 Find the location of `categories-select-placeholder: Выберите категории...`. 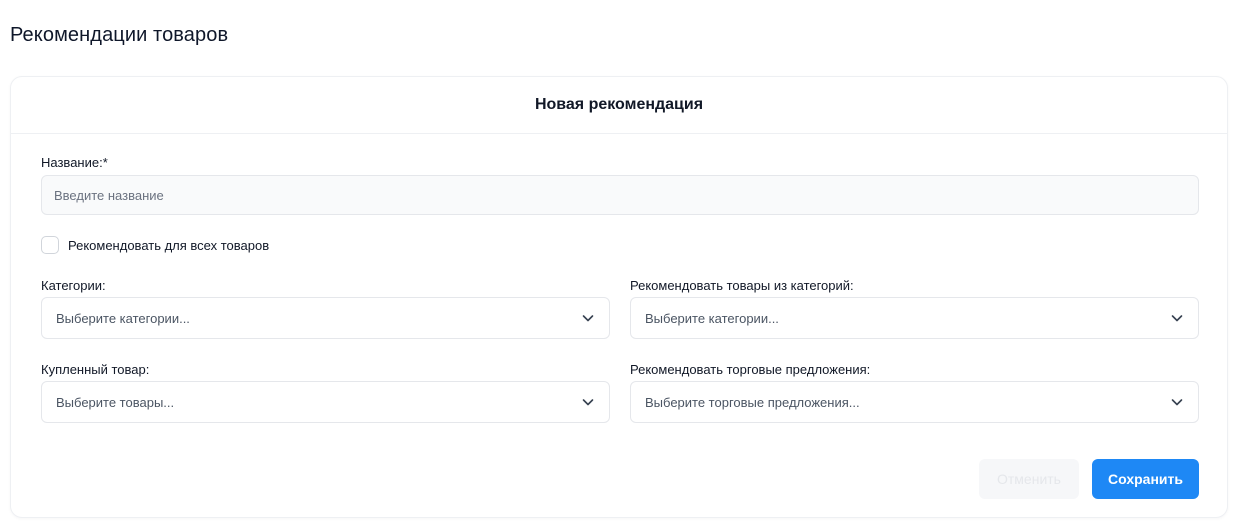

categories-select-placeholder: Выберите категории... is located at coordinates (123, 318).